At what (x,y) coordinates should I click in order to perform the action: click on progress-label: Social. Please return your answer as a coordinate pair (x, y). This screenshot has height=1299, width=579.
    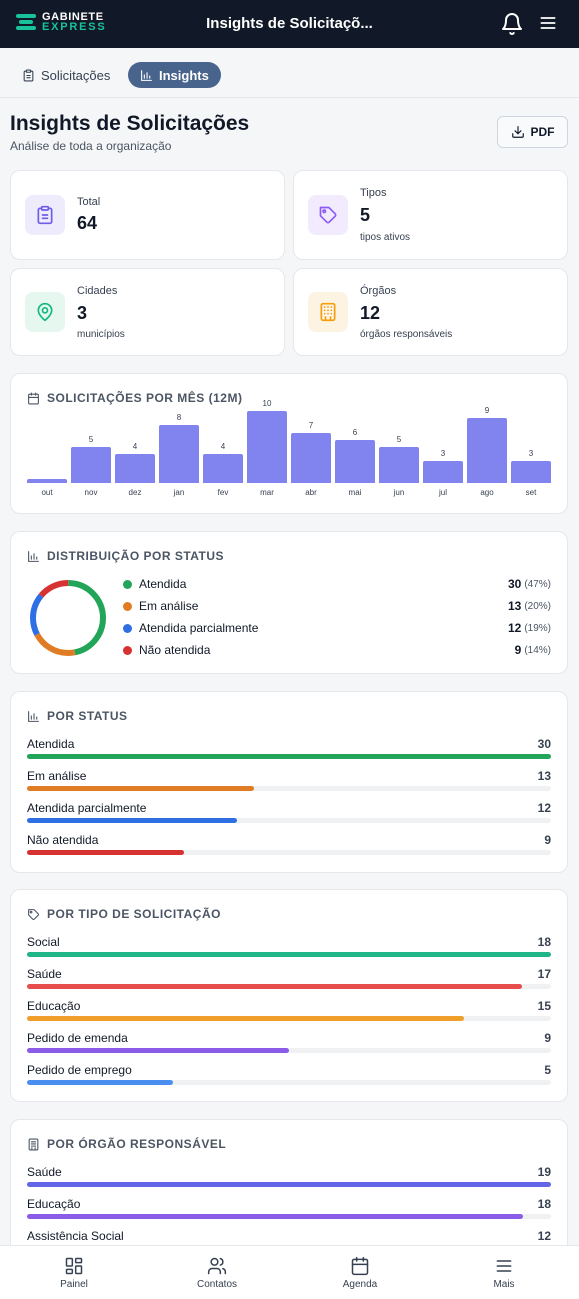
    Looking at the image, I should click on (43, 942).